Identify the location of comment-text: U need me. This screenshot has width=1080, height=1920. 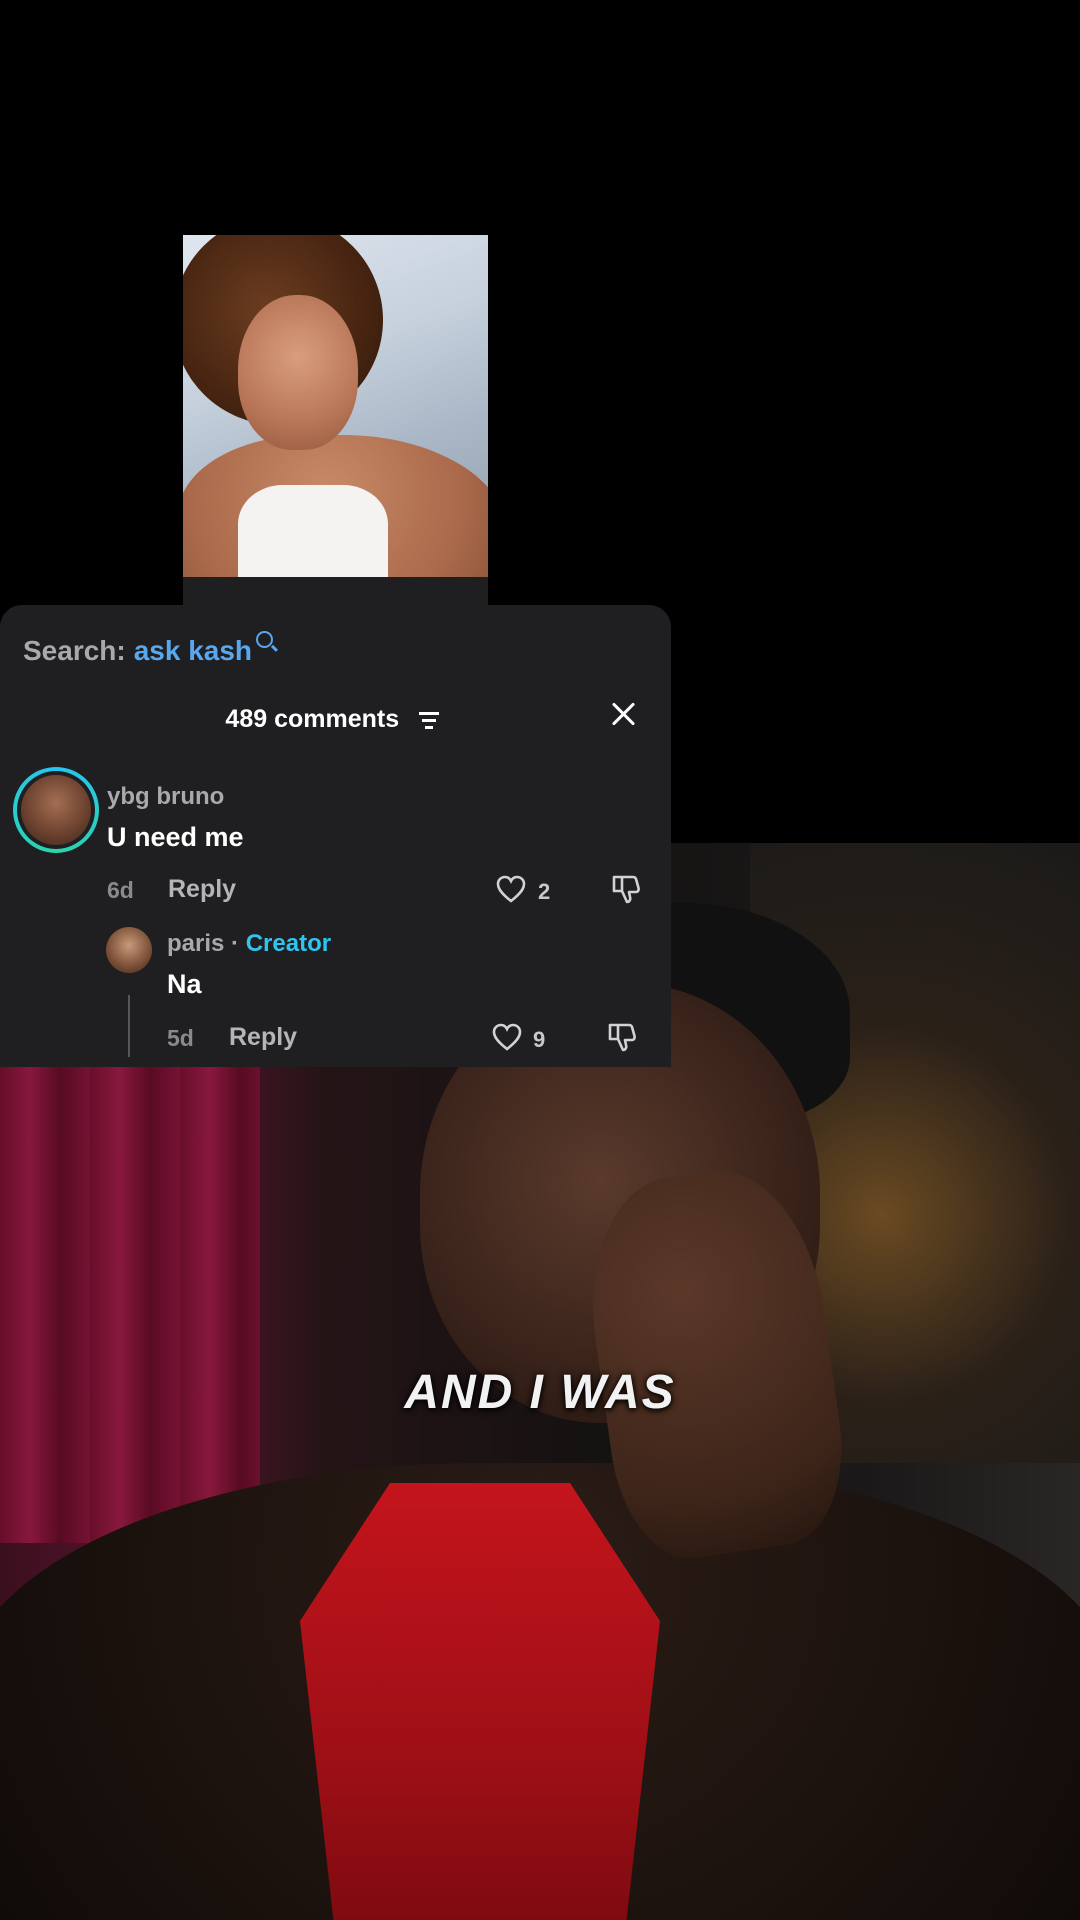
(175, 837).